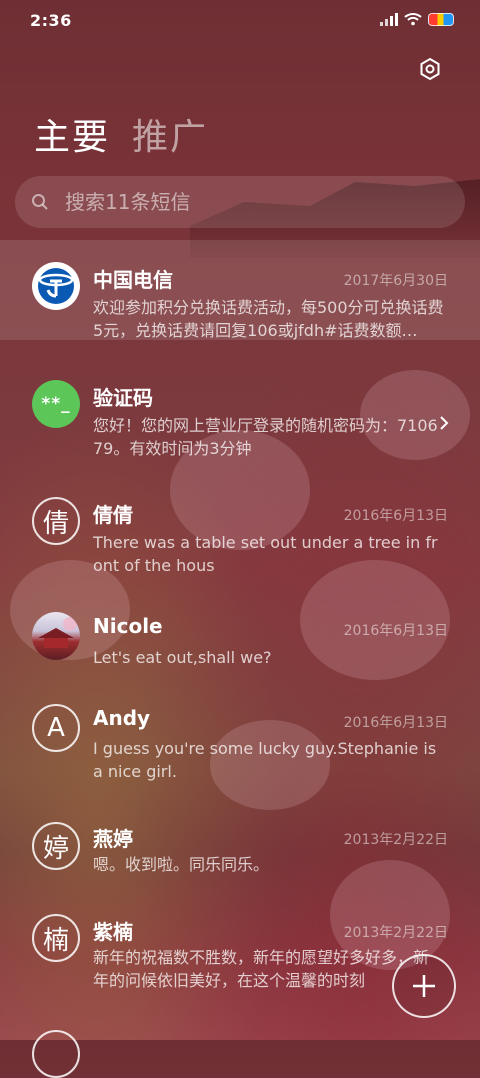  What do you see at coordinates (240, 21) in the screenshot?
I see `status-bar: 2:36` at bounding box center [240, 21].